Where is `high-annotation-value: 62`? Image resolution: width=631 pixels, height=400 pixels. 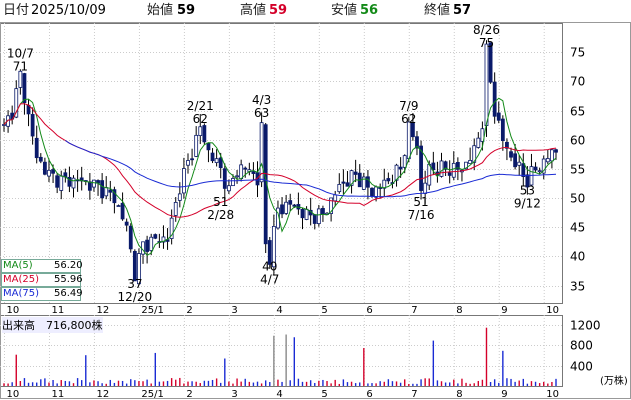
high-annotation-value: 62 is located at coordinates (200, 119).